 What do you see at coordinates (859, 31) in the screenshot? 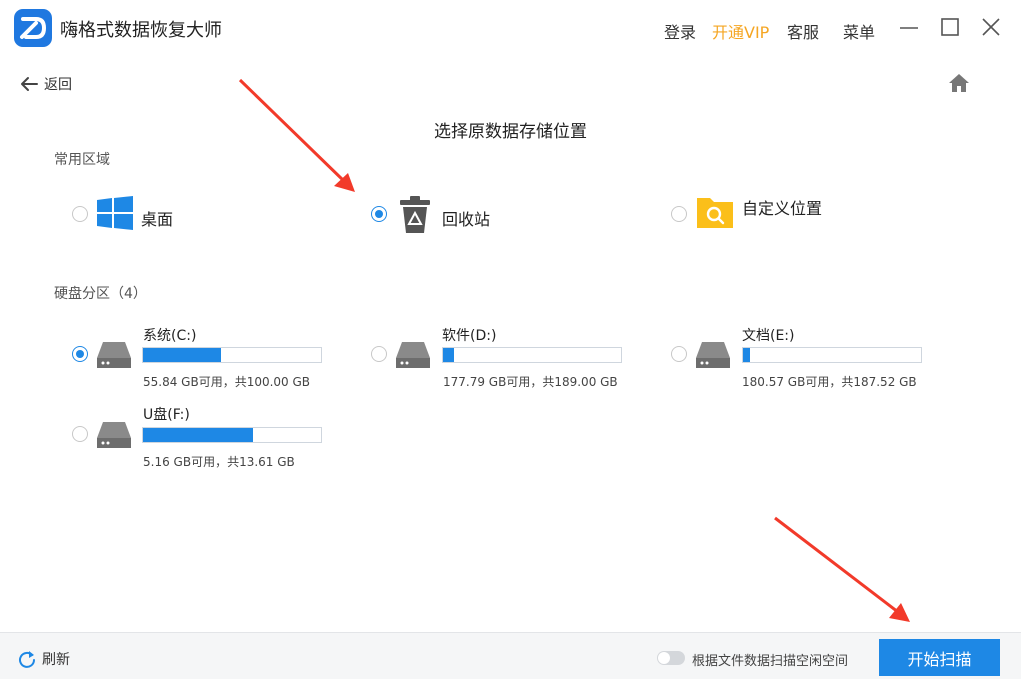
I see `menu-link: 菜单` at bounding box center [859, 31].